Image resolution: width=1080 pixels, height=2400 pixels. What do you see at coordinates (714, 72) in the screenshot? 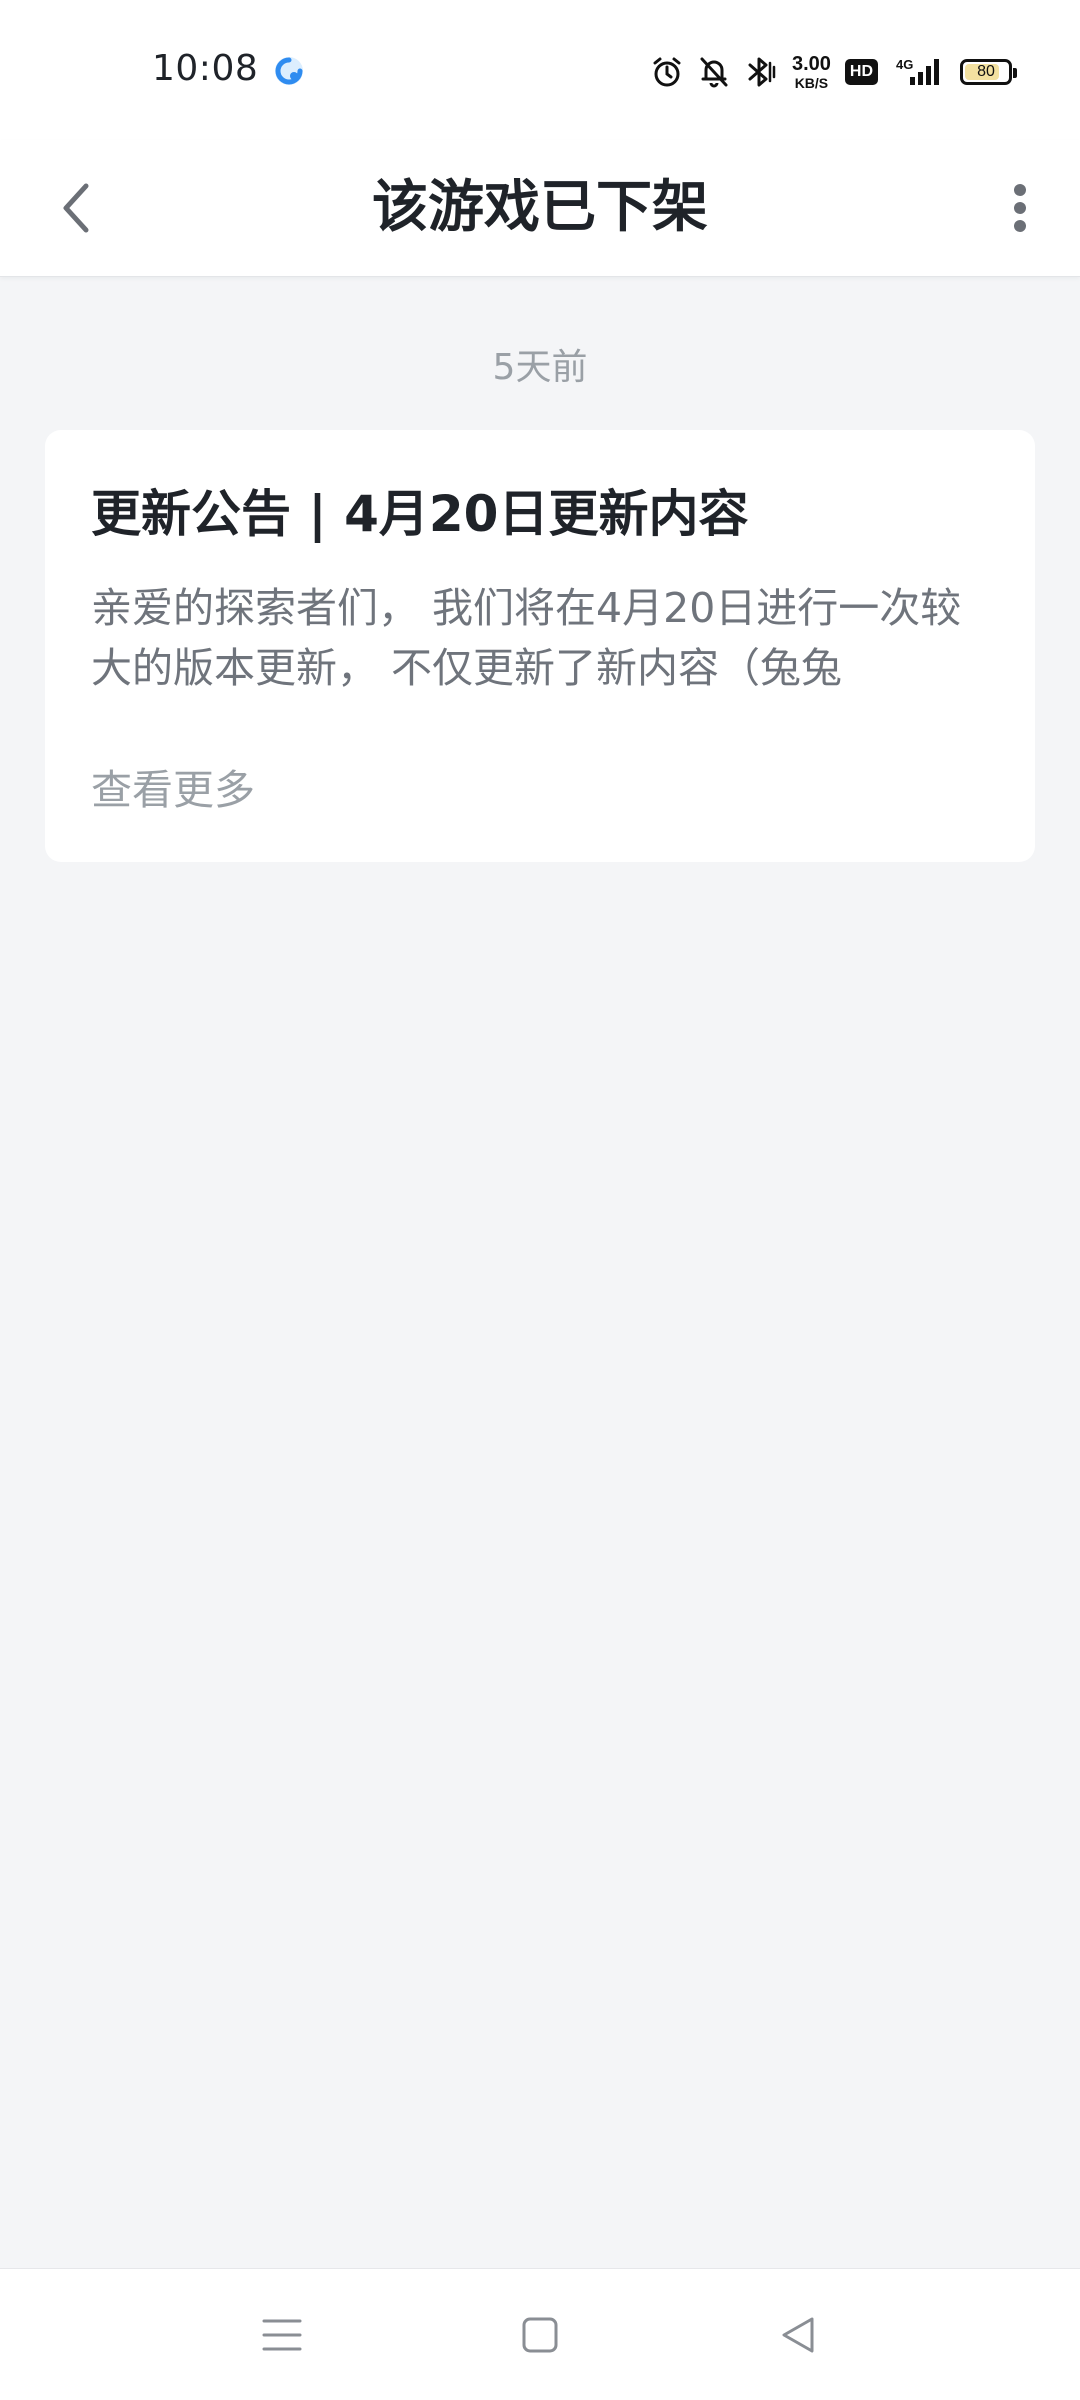
I see `mute-icon` at bounding box center [714, 72].